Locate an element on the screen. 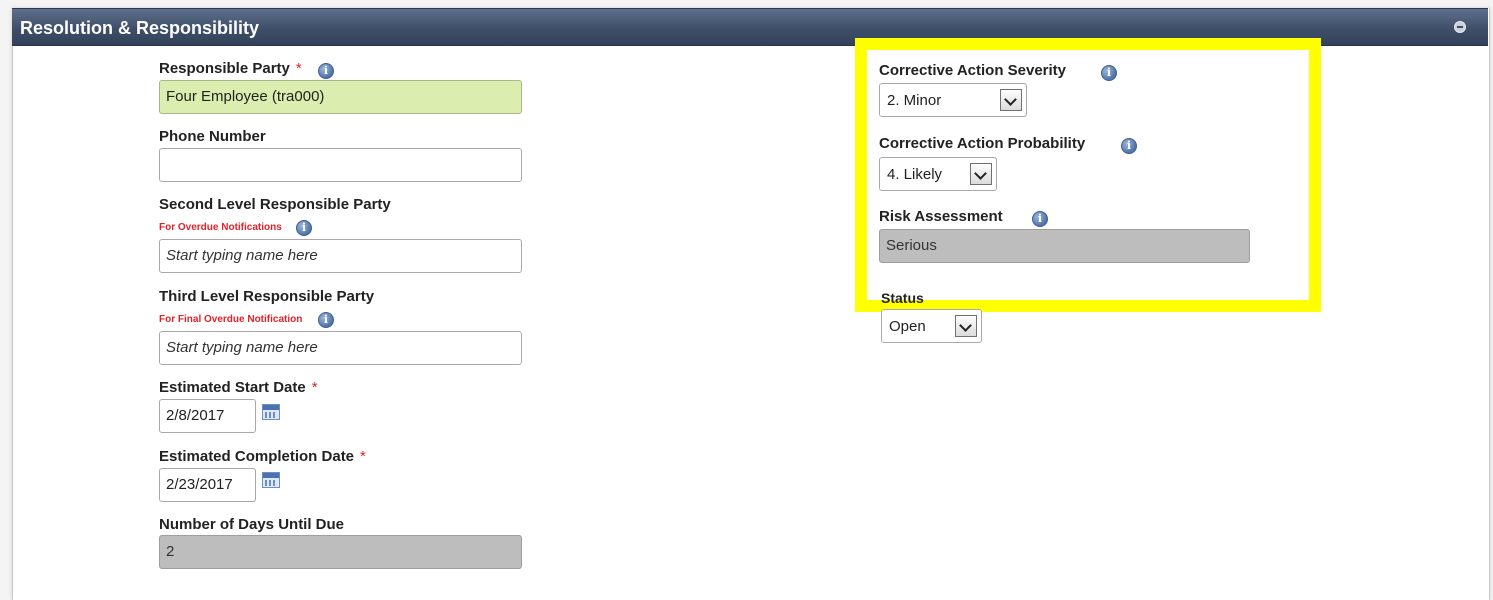 Image resolution: width=1493 pixels, height=600 pixels. second-level-note: For Overdue Notifications is located at coordinates (220, 227).